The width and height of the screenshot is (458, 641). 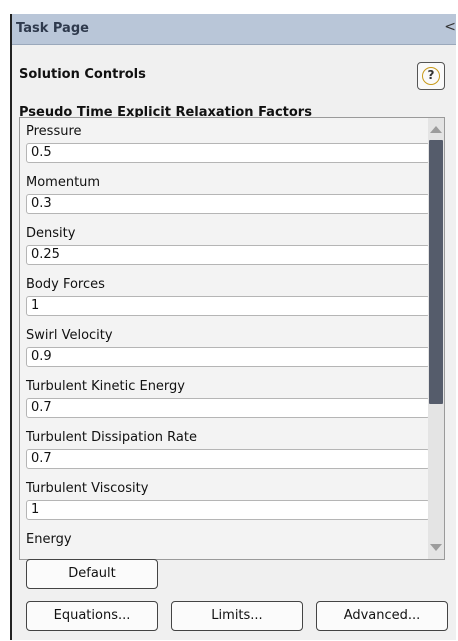 I want to click on collapse-icon: <, so click(x=450, y=27).